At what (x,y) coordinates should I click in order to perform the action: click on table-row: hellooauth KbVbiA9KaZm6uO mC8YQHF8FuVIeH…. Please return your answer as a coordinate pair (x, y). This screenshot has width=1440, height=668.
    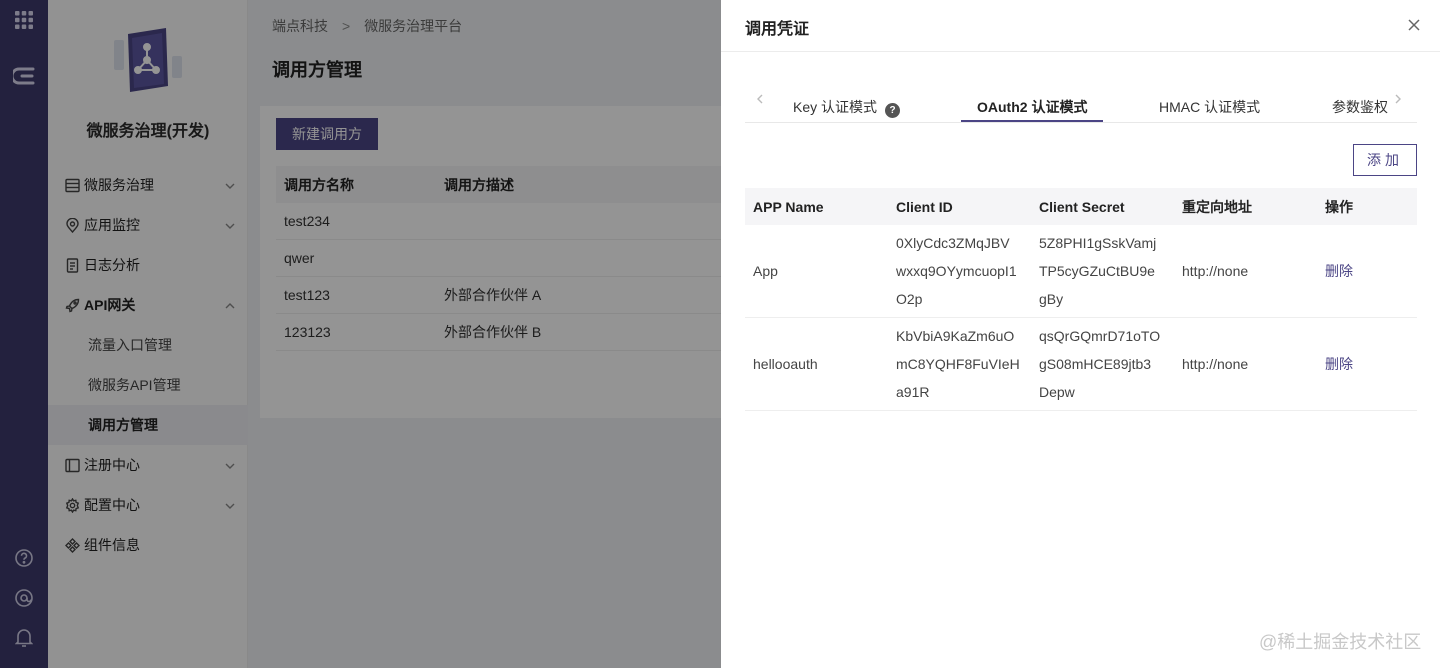
    Looking at the image, I should click on (1081, 364).